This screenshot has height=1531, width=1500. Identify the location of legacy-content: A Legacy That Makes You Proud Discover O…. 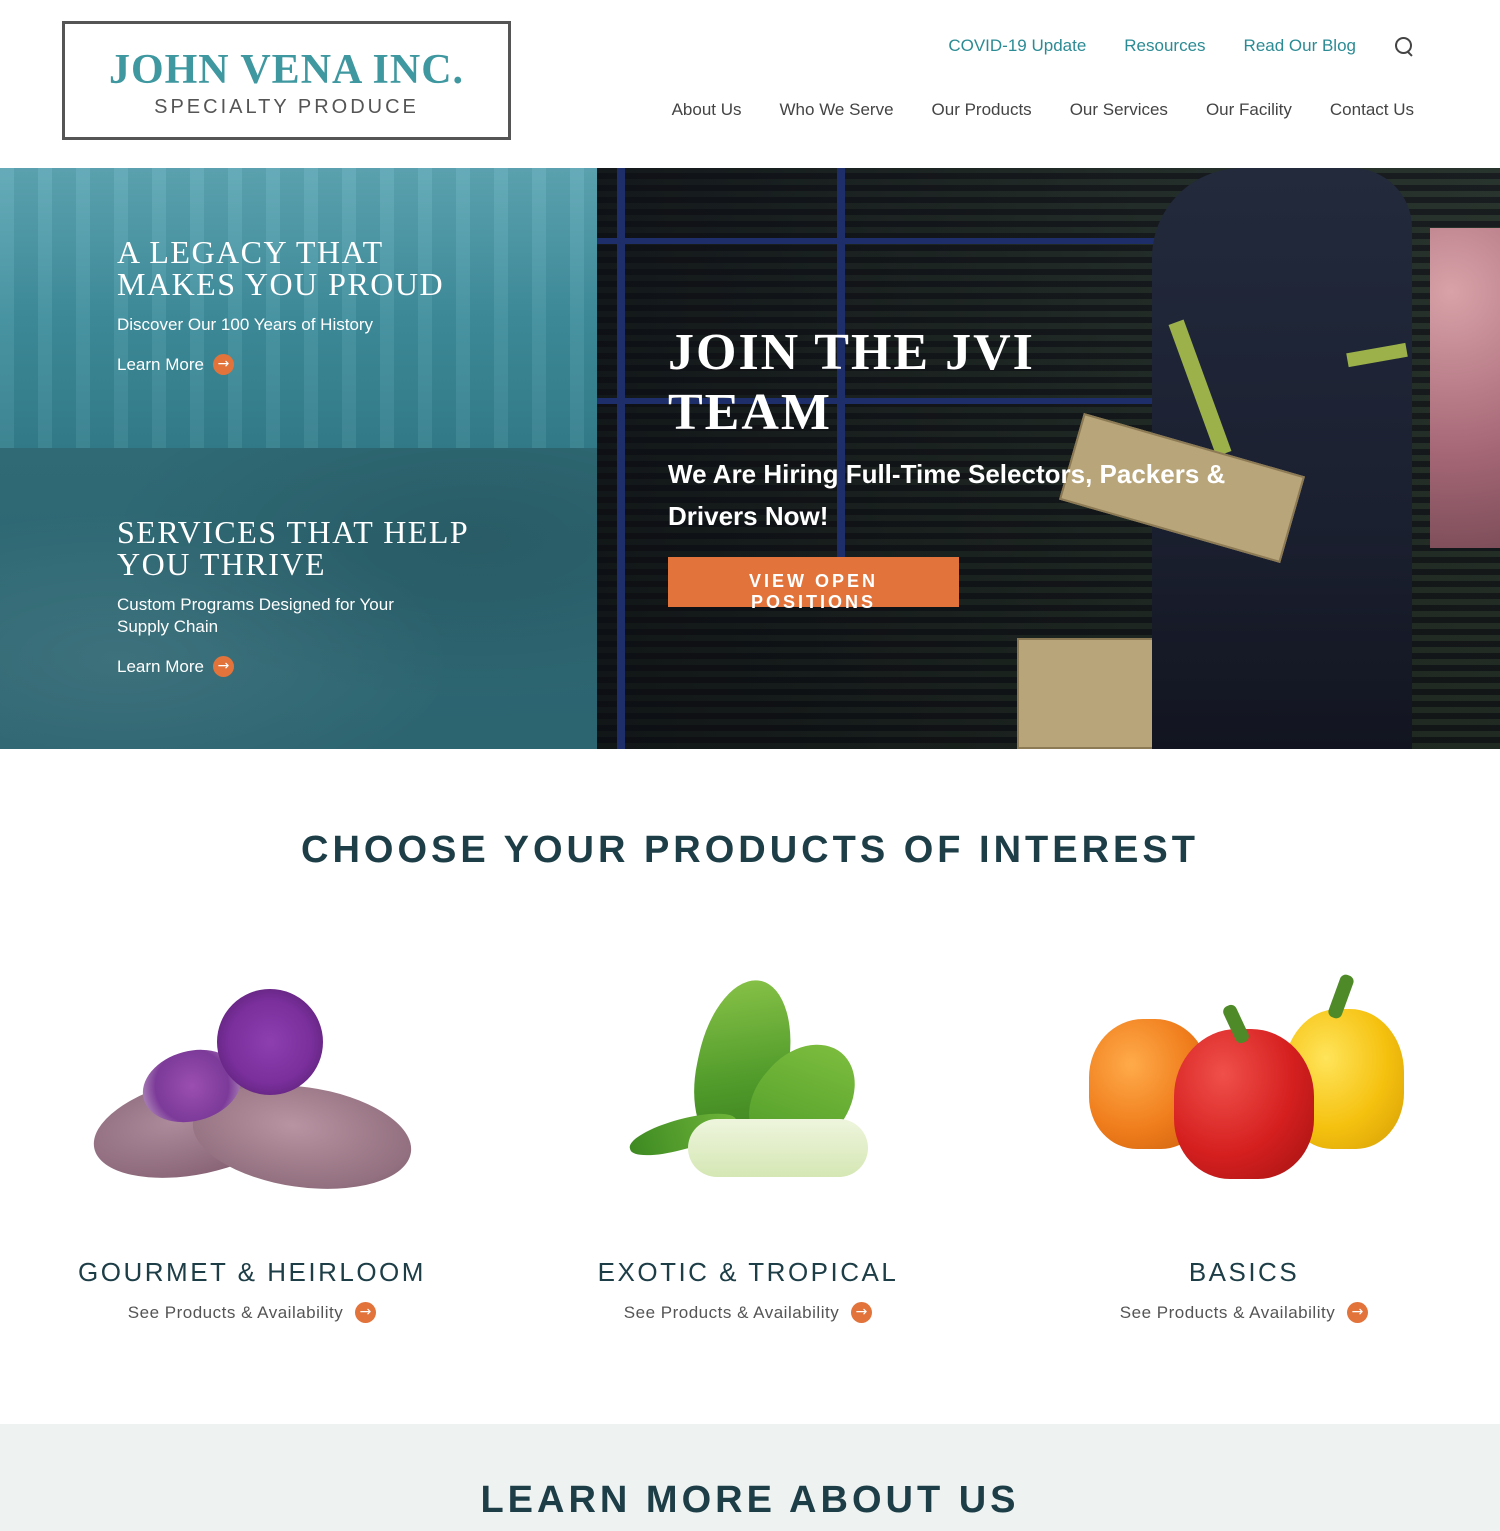
(297, 305).